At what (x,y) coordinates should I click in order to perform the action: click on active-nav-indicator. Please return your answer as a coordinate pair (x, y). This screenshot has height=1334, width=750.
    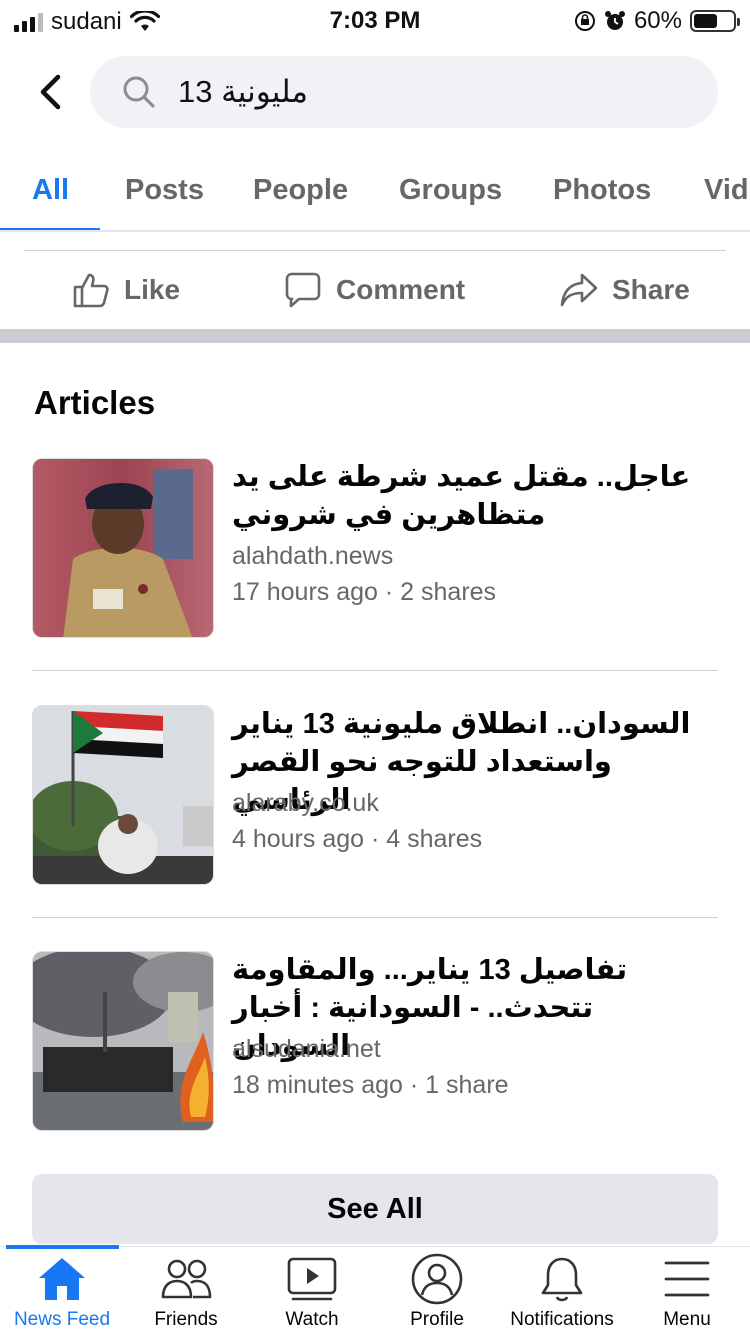
    Looking at the image, I should click on (62, 1247).